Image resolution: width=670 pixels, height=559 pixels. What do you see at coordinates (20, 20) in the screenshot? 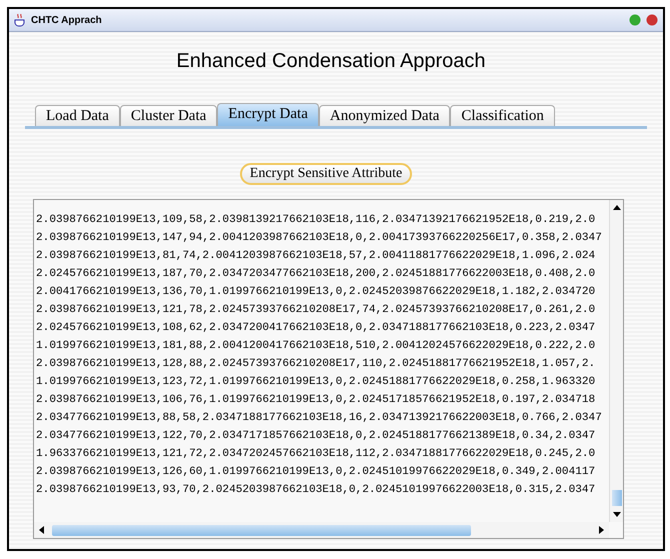
I see `cup-icon` at bounding box center [20, 20].